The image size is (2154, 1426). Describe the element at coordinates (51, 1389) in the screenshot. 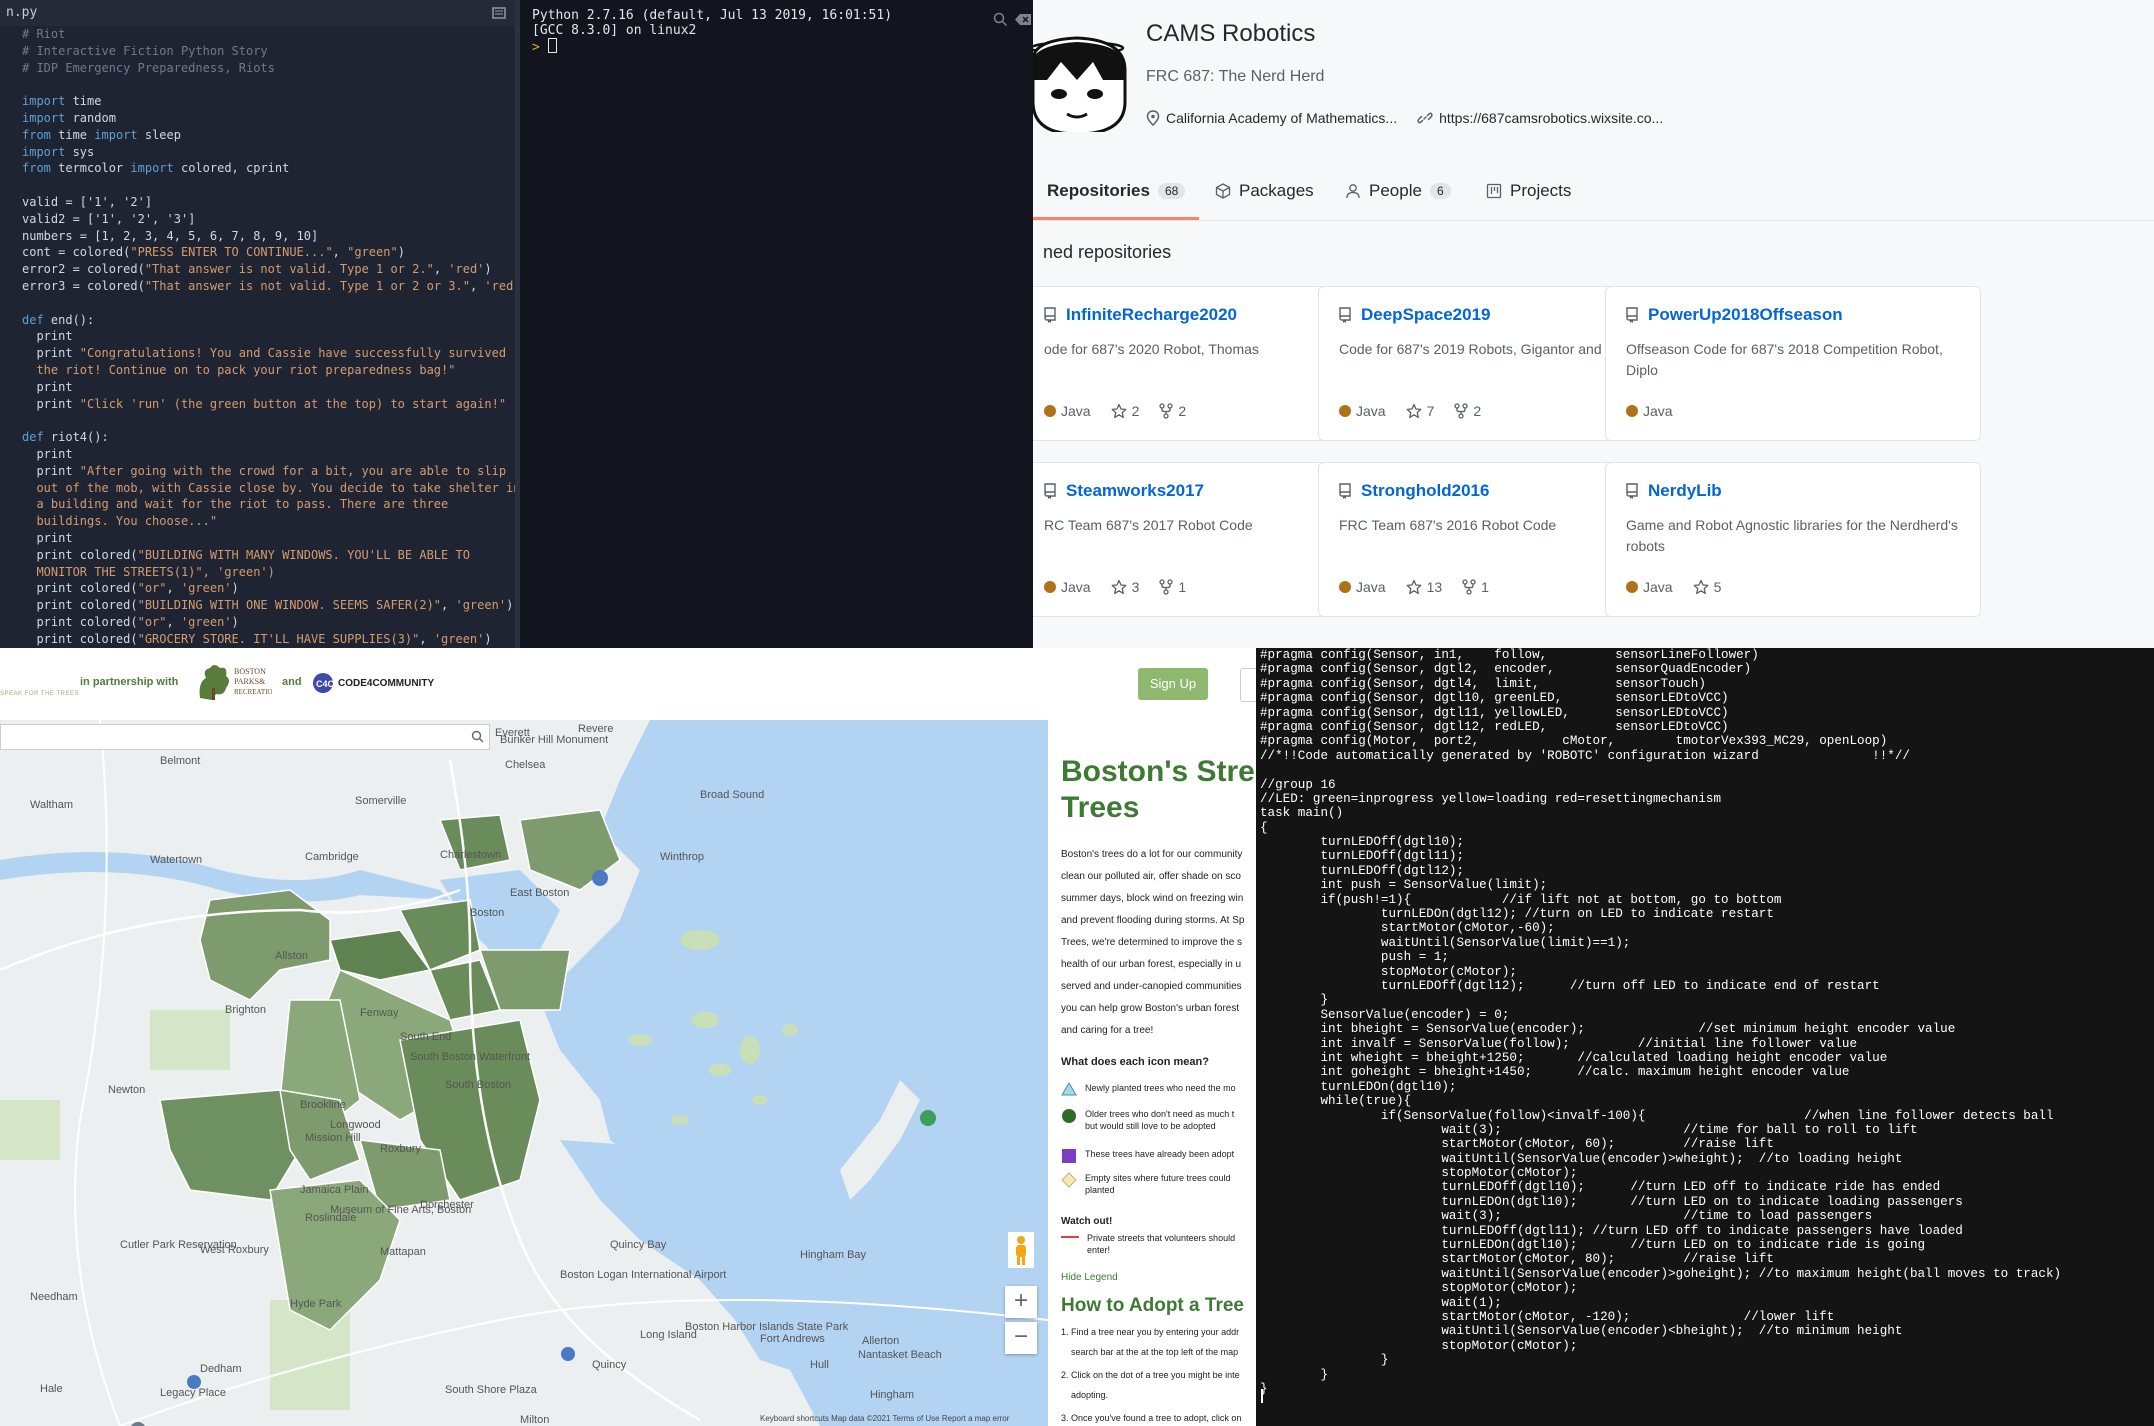

I see `map-place-label: Hale` at that location.